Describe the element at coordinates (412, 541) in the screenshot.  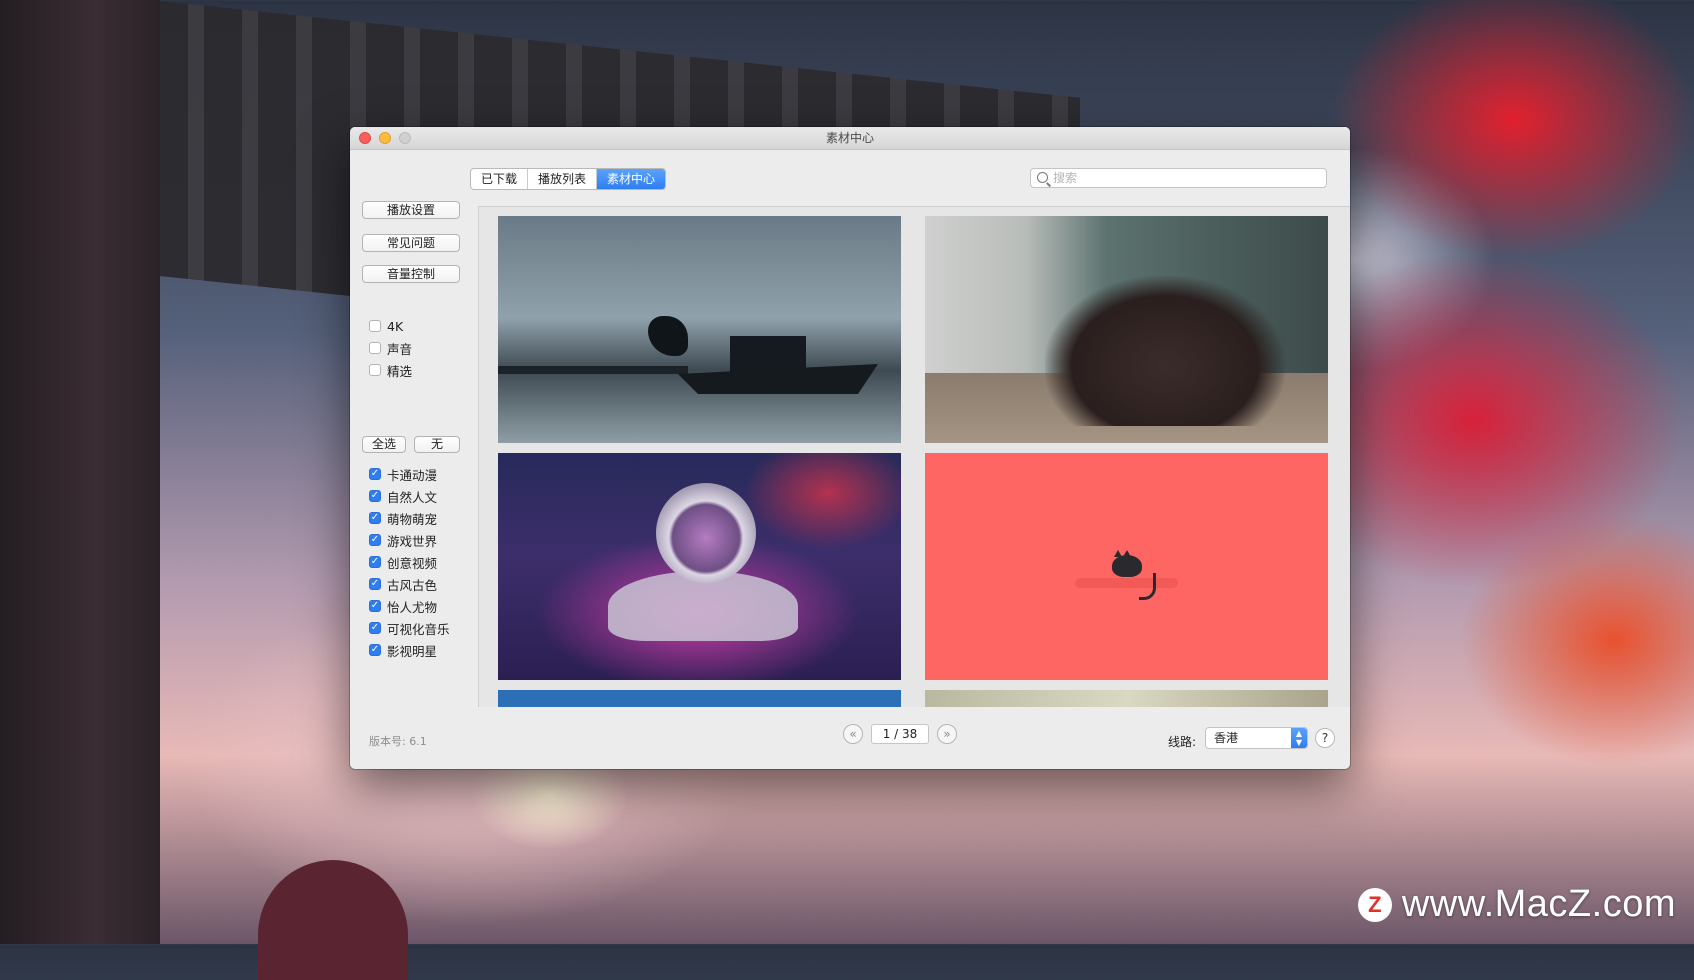
I see `category-label: 游戏世界` at that location.